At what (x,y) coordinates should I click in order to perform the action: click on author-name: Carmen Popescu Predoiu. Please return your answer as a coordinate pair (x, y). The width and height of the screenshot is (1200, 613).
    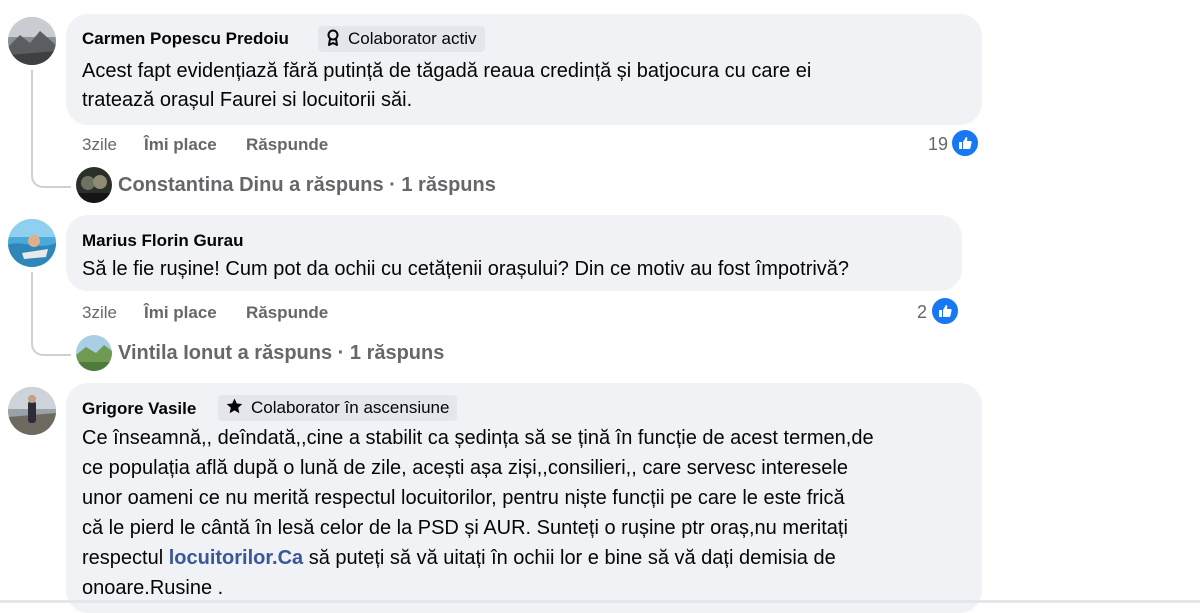
    Looking at the image, I should click on (185, 39).